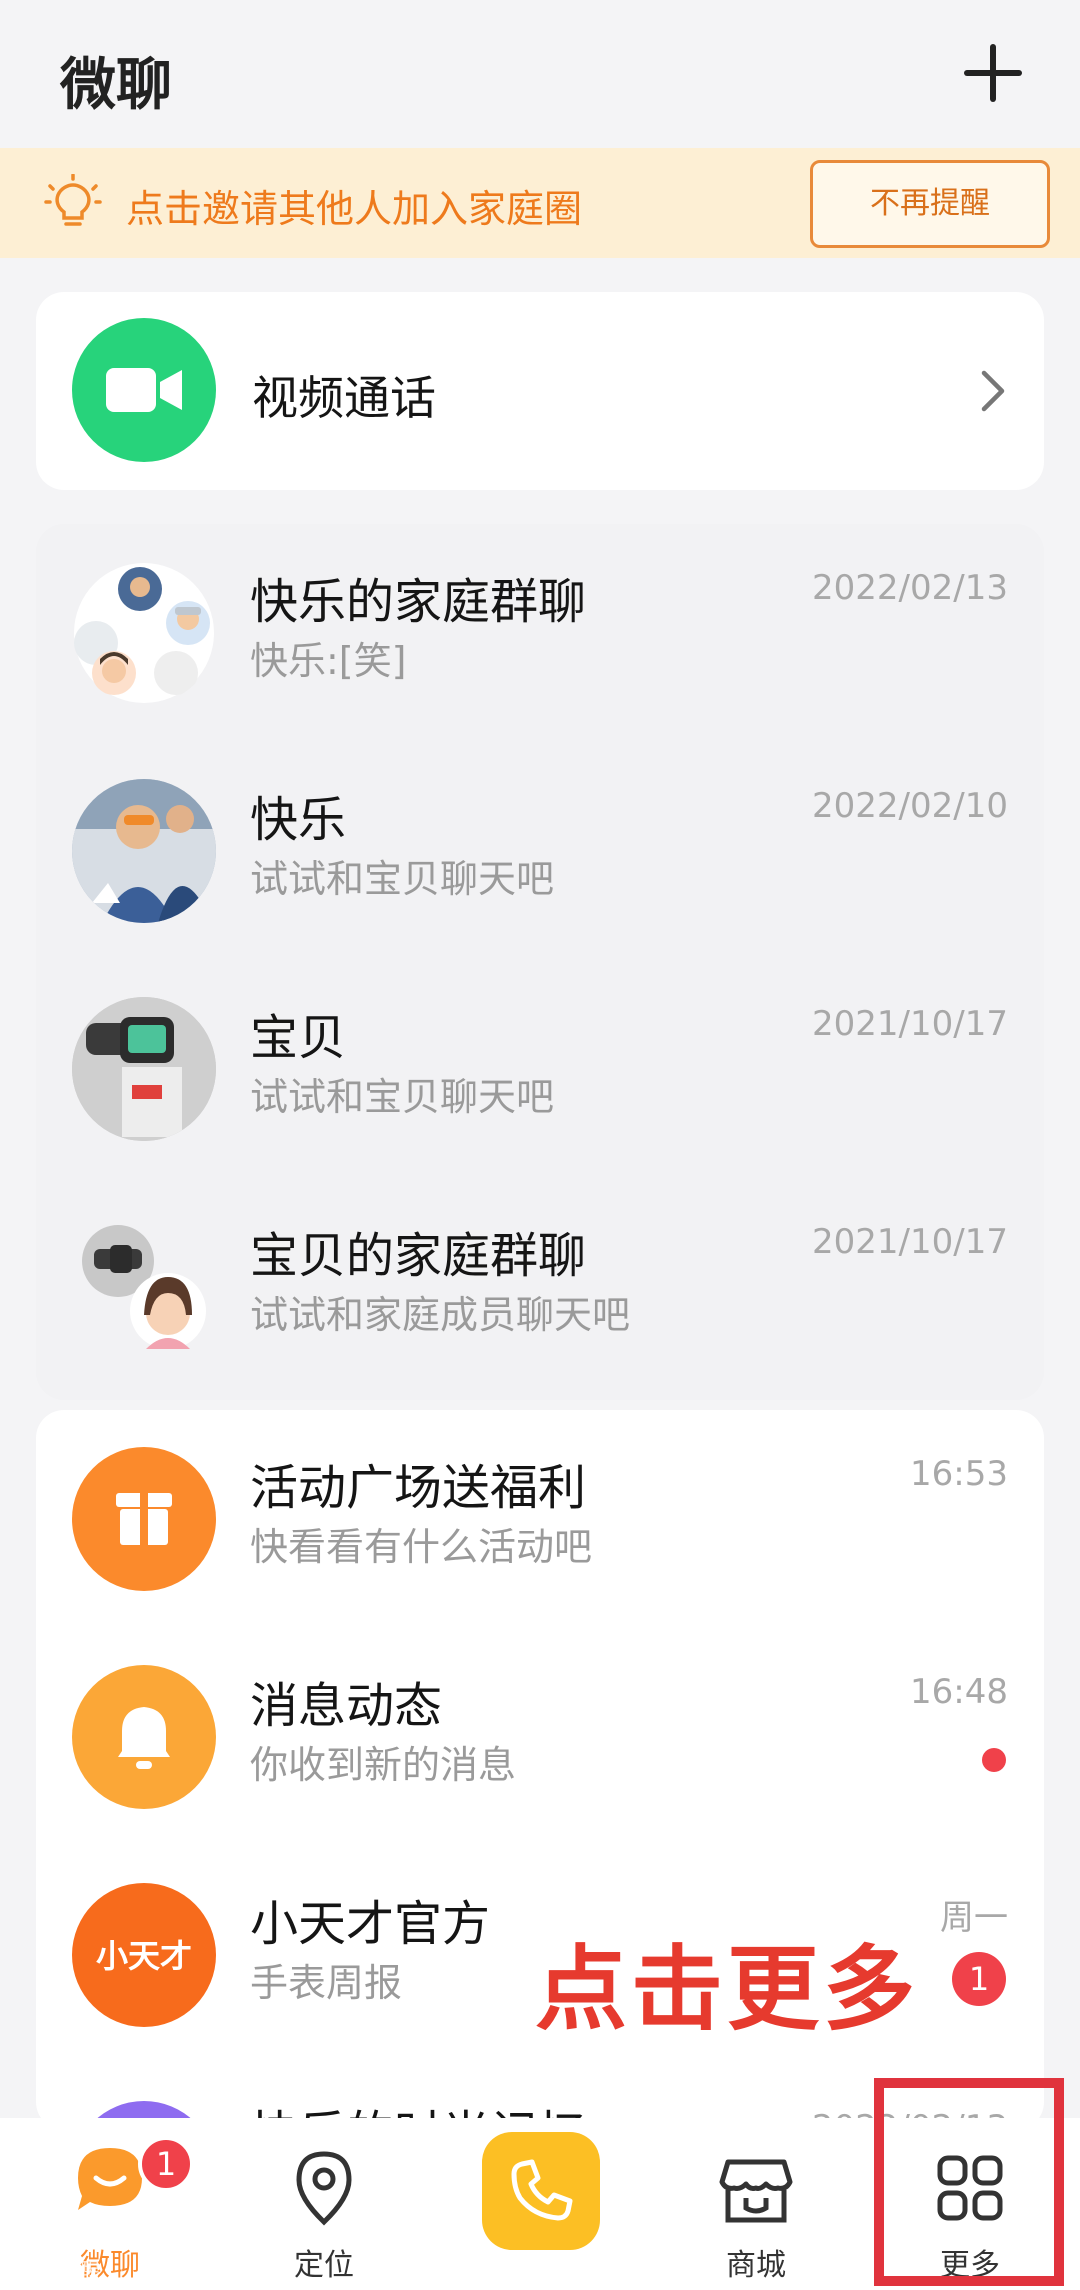 The image size is (1080, 2290). Describe the element at coordinates (959, 1474) in the screenshot. I see `service-time: 16:53` at that location.